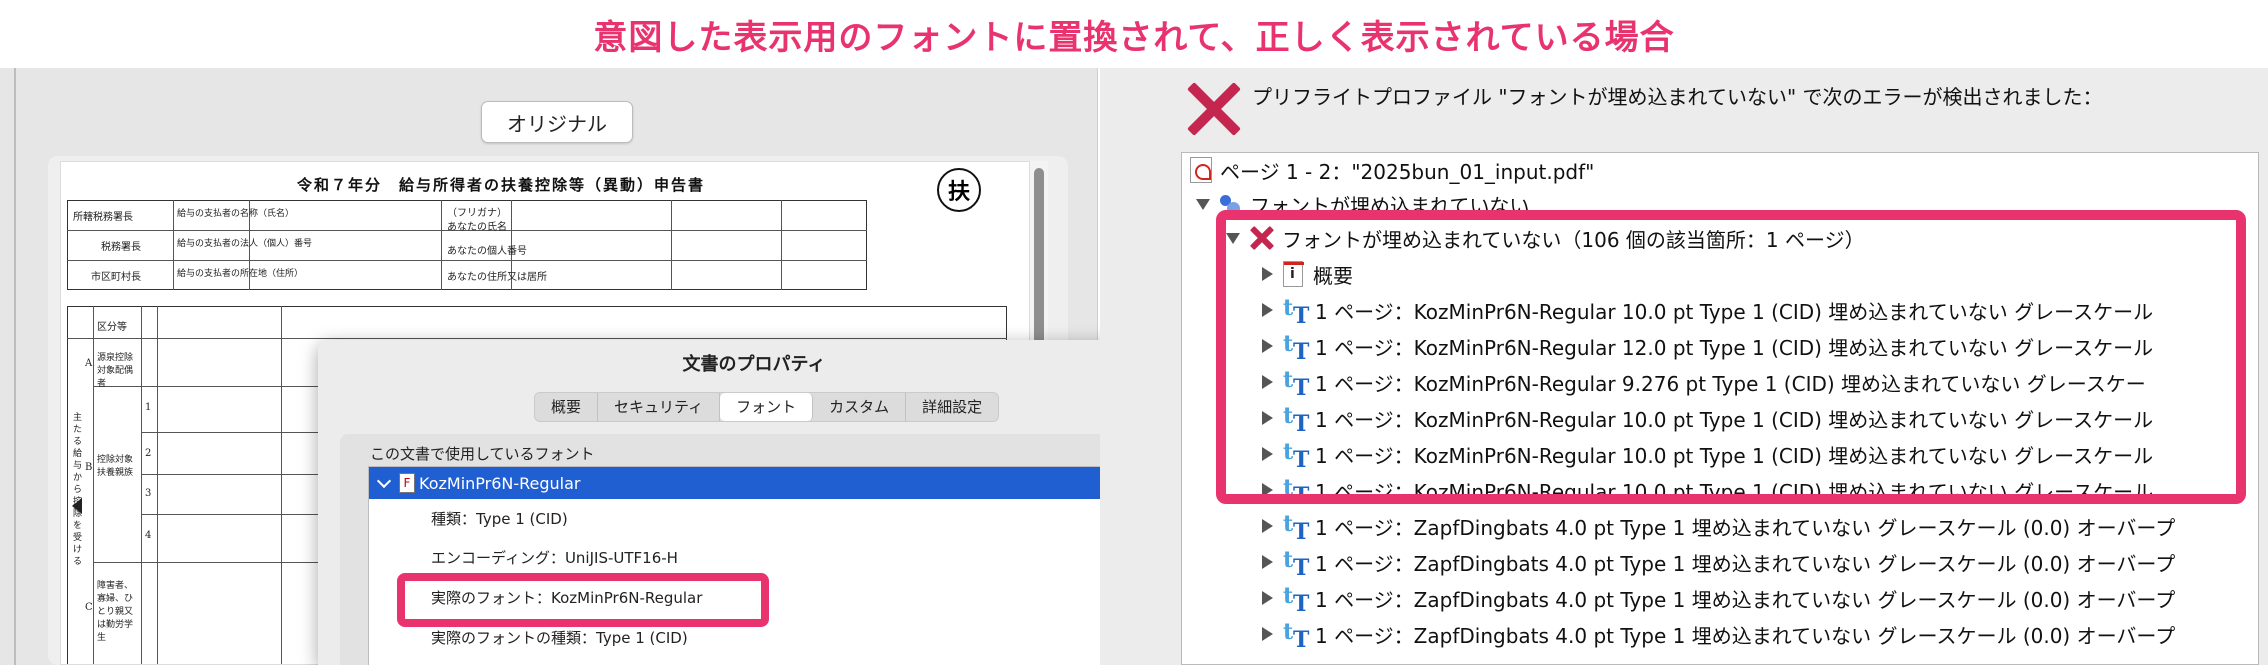  I want to click on form-label: 障害者、寡婦、ひとり親又は勤労学生, so click(115, 612).